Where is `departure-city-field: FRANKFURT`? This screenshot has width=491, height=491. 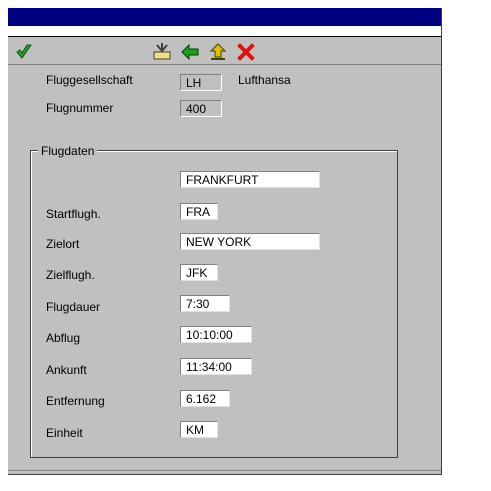
departure-city-field: FRANKFURT is located at coordinates (250, 179).